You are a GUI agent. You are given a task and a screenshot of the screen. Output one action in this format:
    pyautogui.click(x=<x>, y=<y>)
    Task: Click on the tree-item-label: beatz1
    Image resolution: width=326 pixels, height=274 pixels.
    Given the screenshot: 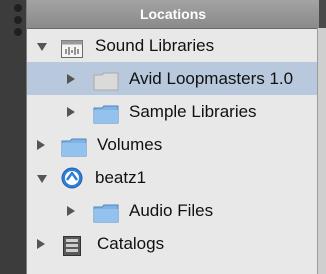 What is the action you would take?
    pyautogui.click(x=121, y=177)
    